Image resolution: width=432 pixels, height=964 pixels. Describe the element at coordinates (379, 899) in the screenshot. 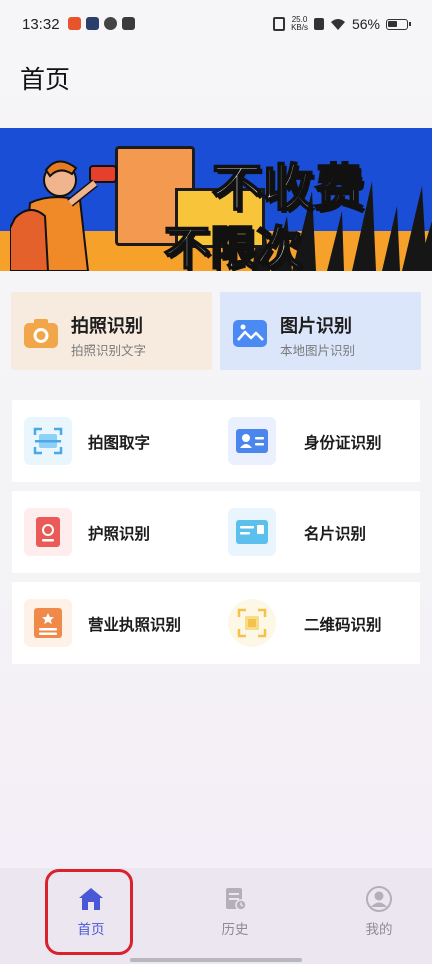

I see `profile-icon` at that location.